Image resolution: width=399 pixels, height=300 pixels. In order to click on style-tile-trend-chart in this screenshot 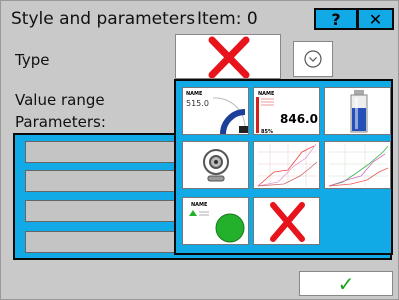, I will do `click(357, 165)`.